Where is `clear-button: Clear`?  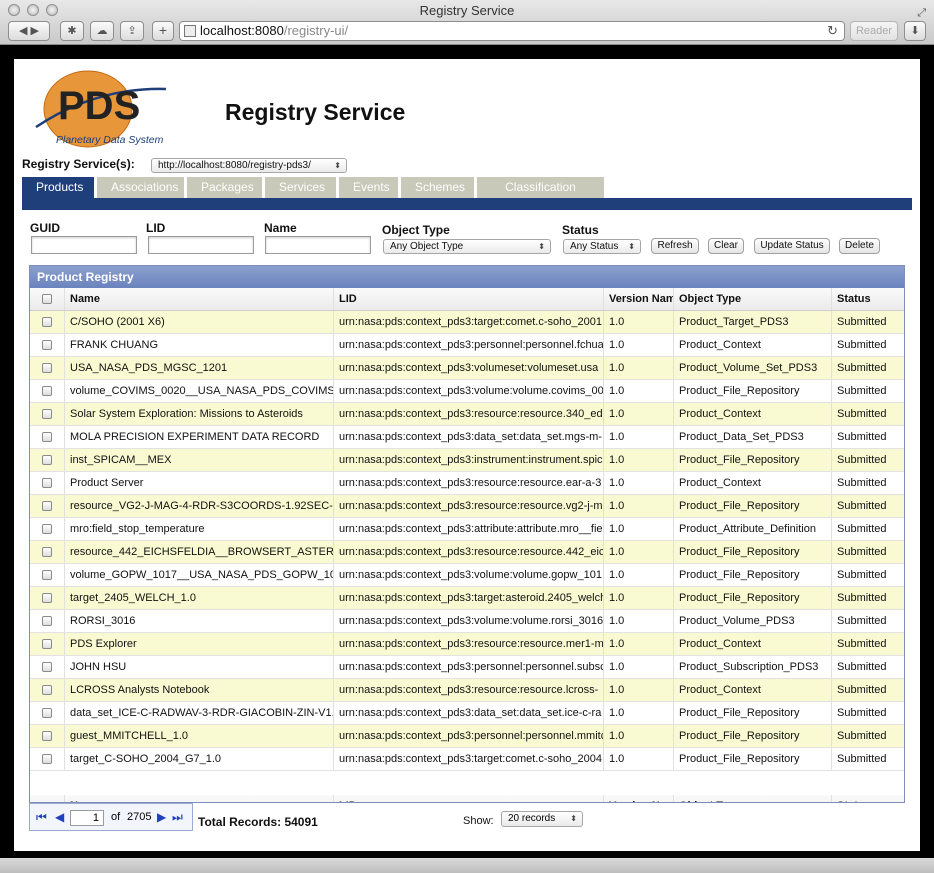
clear-button: Clear is located at coordinates (726, 246).